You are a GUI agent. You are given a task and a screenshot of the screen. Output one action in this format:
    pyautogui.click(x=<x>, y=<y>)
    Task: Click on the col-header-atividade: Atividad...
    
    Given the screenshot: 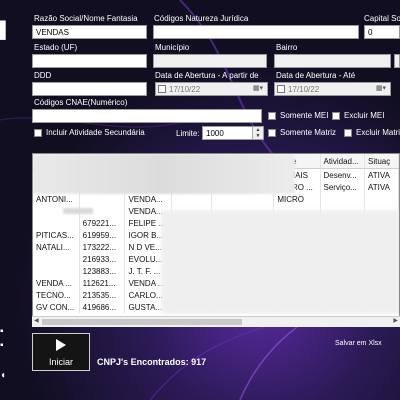 What is the action you would take?
    pyautogui.click(x=342, y=161)
    